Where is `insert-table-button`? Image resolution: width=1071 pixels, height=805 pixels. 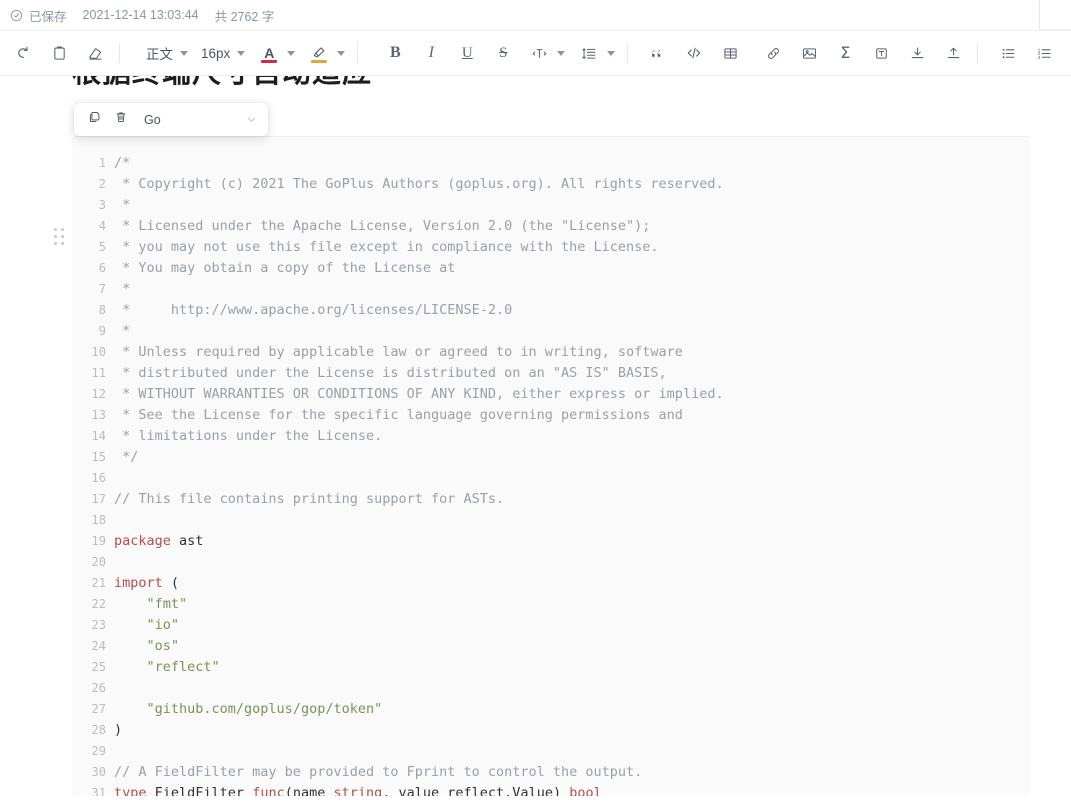
insert-table-button is located at coordinates (730, 53).